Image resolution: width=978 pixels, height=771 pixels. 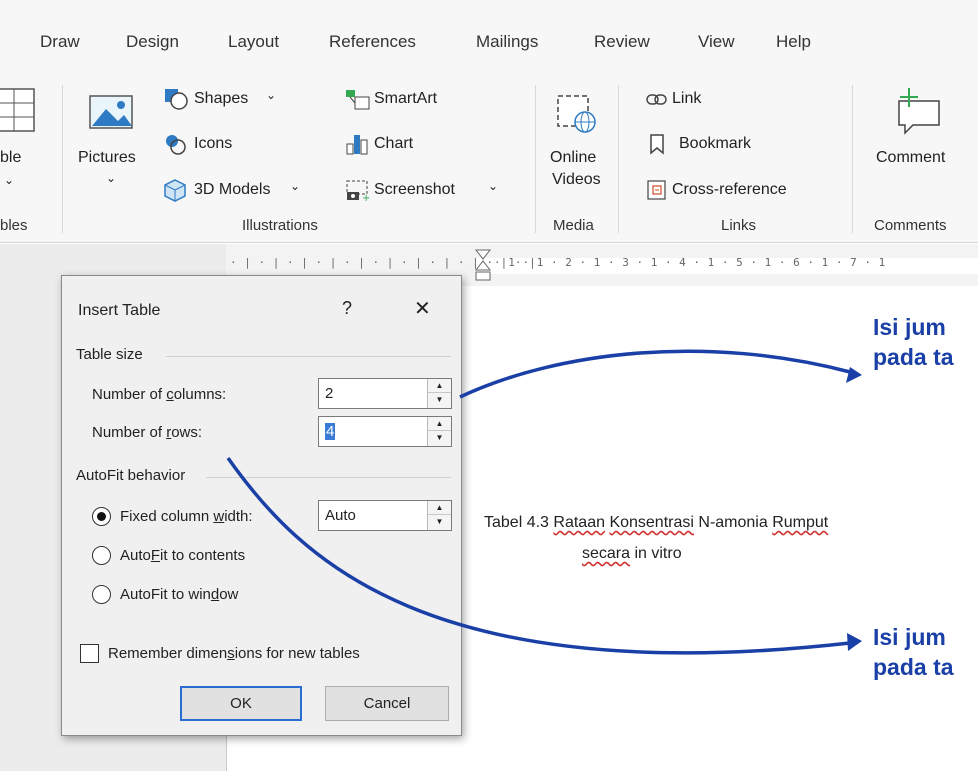 What do you see at coordinates (655, 374) in the screenshot?
I see `arrow-to-columns` at bounding box center [655, 374].